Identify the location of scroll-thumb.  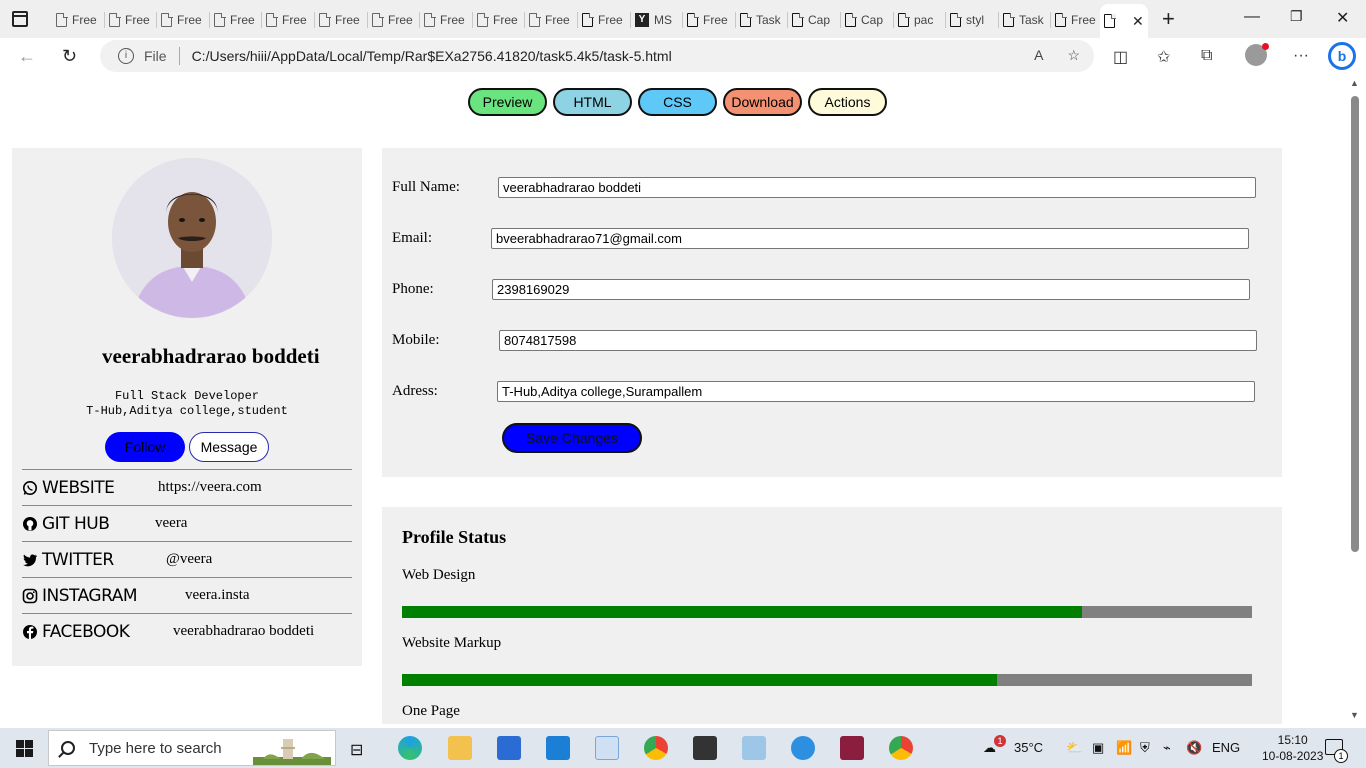
(1355, 324).